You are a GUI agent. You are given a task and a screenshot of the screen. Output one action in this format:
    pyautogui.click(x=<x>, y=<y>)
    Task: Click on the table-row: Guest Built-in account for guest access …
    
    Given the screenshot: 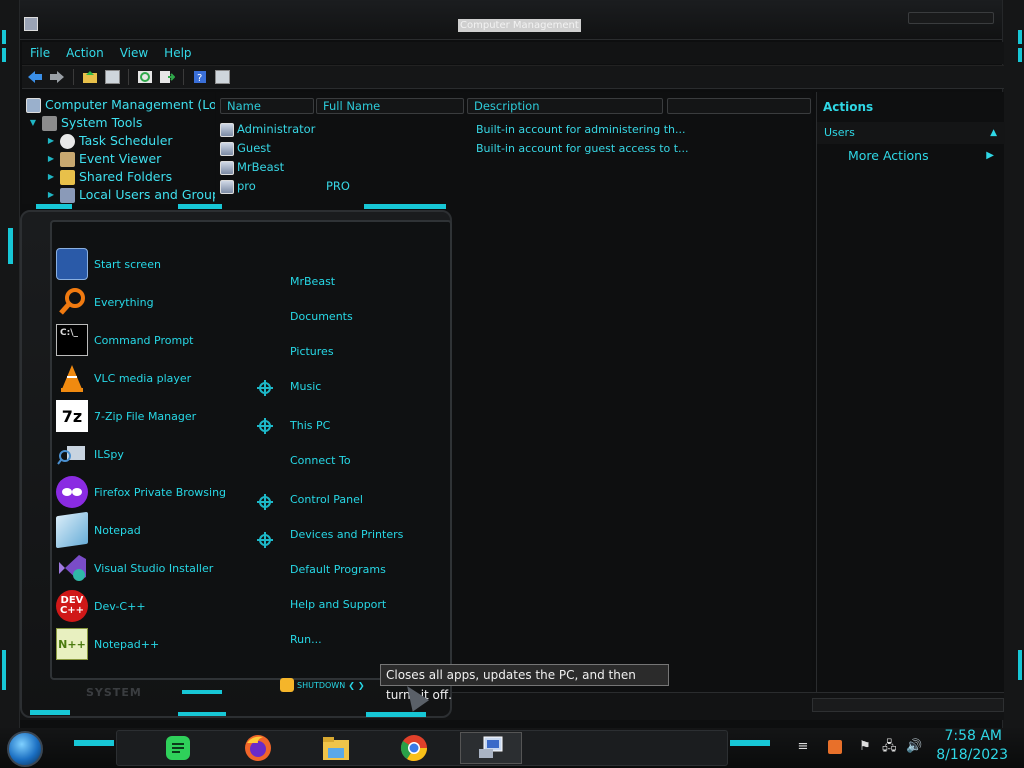 What is the action you would take?
    pyautogui.click(x=454, y=148)
    